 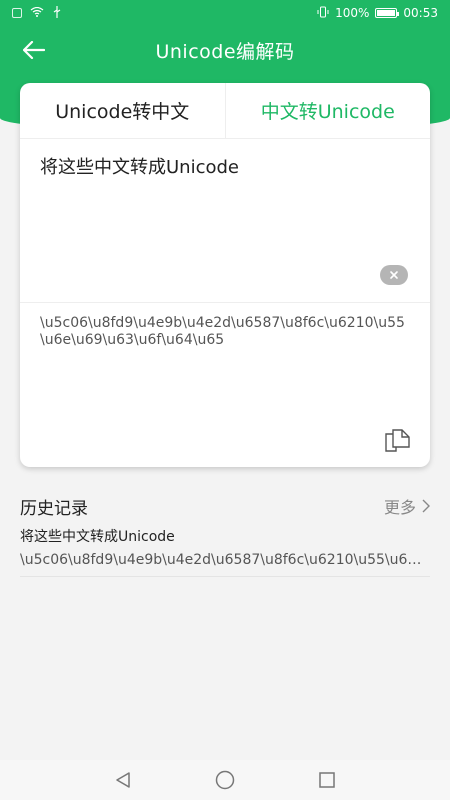 I want to click on history-item-source: 将这些中文转成Unicode, so click(x=97, y=537).